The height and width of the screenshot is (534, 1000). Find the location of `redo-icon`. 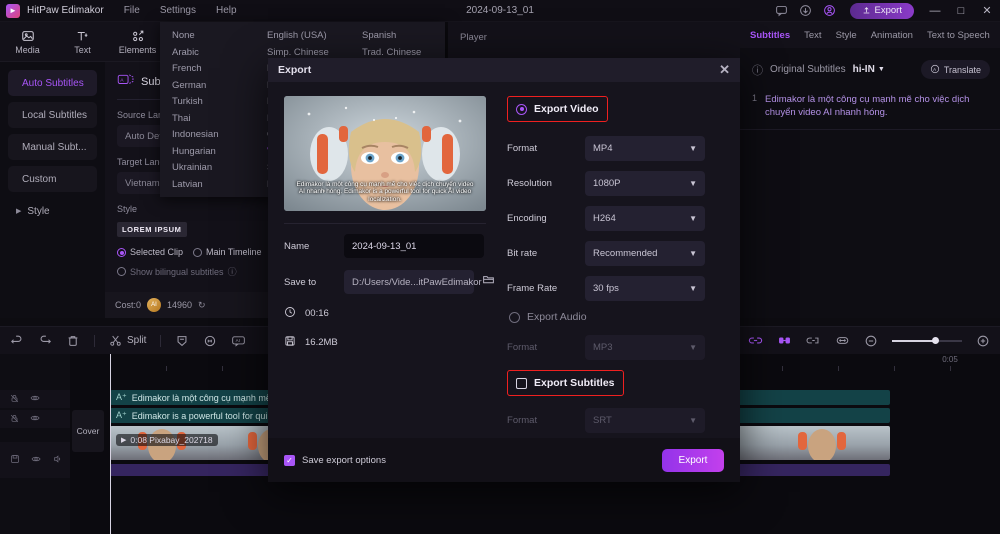

redo-icon is located at coordinates (45, 341).